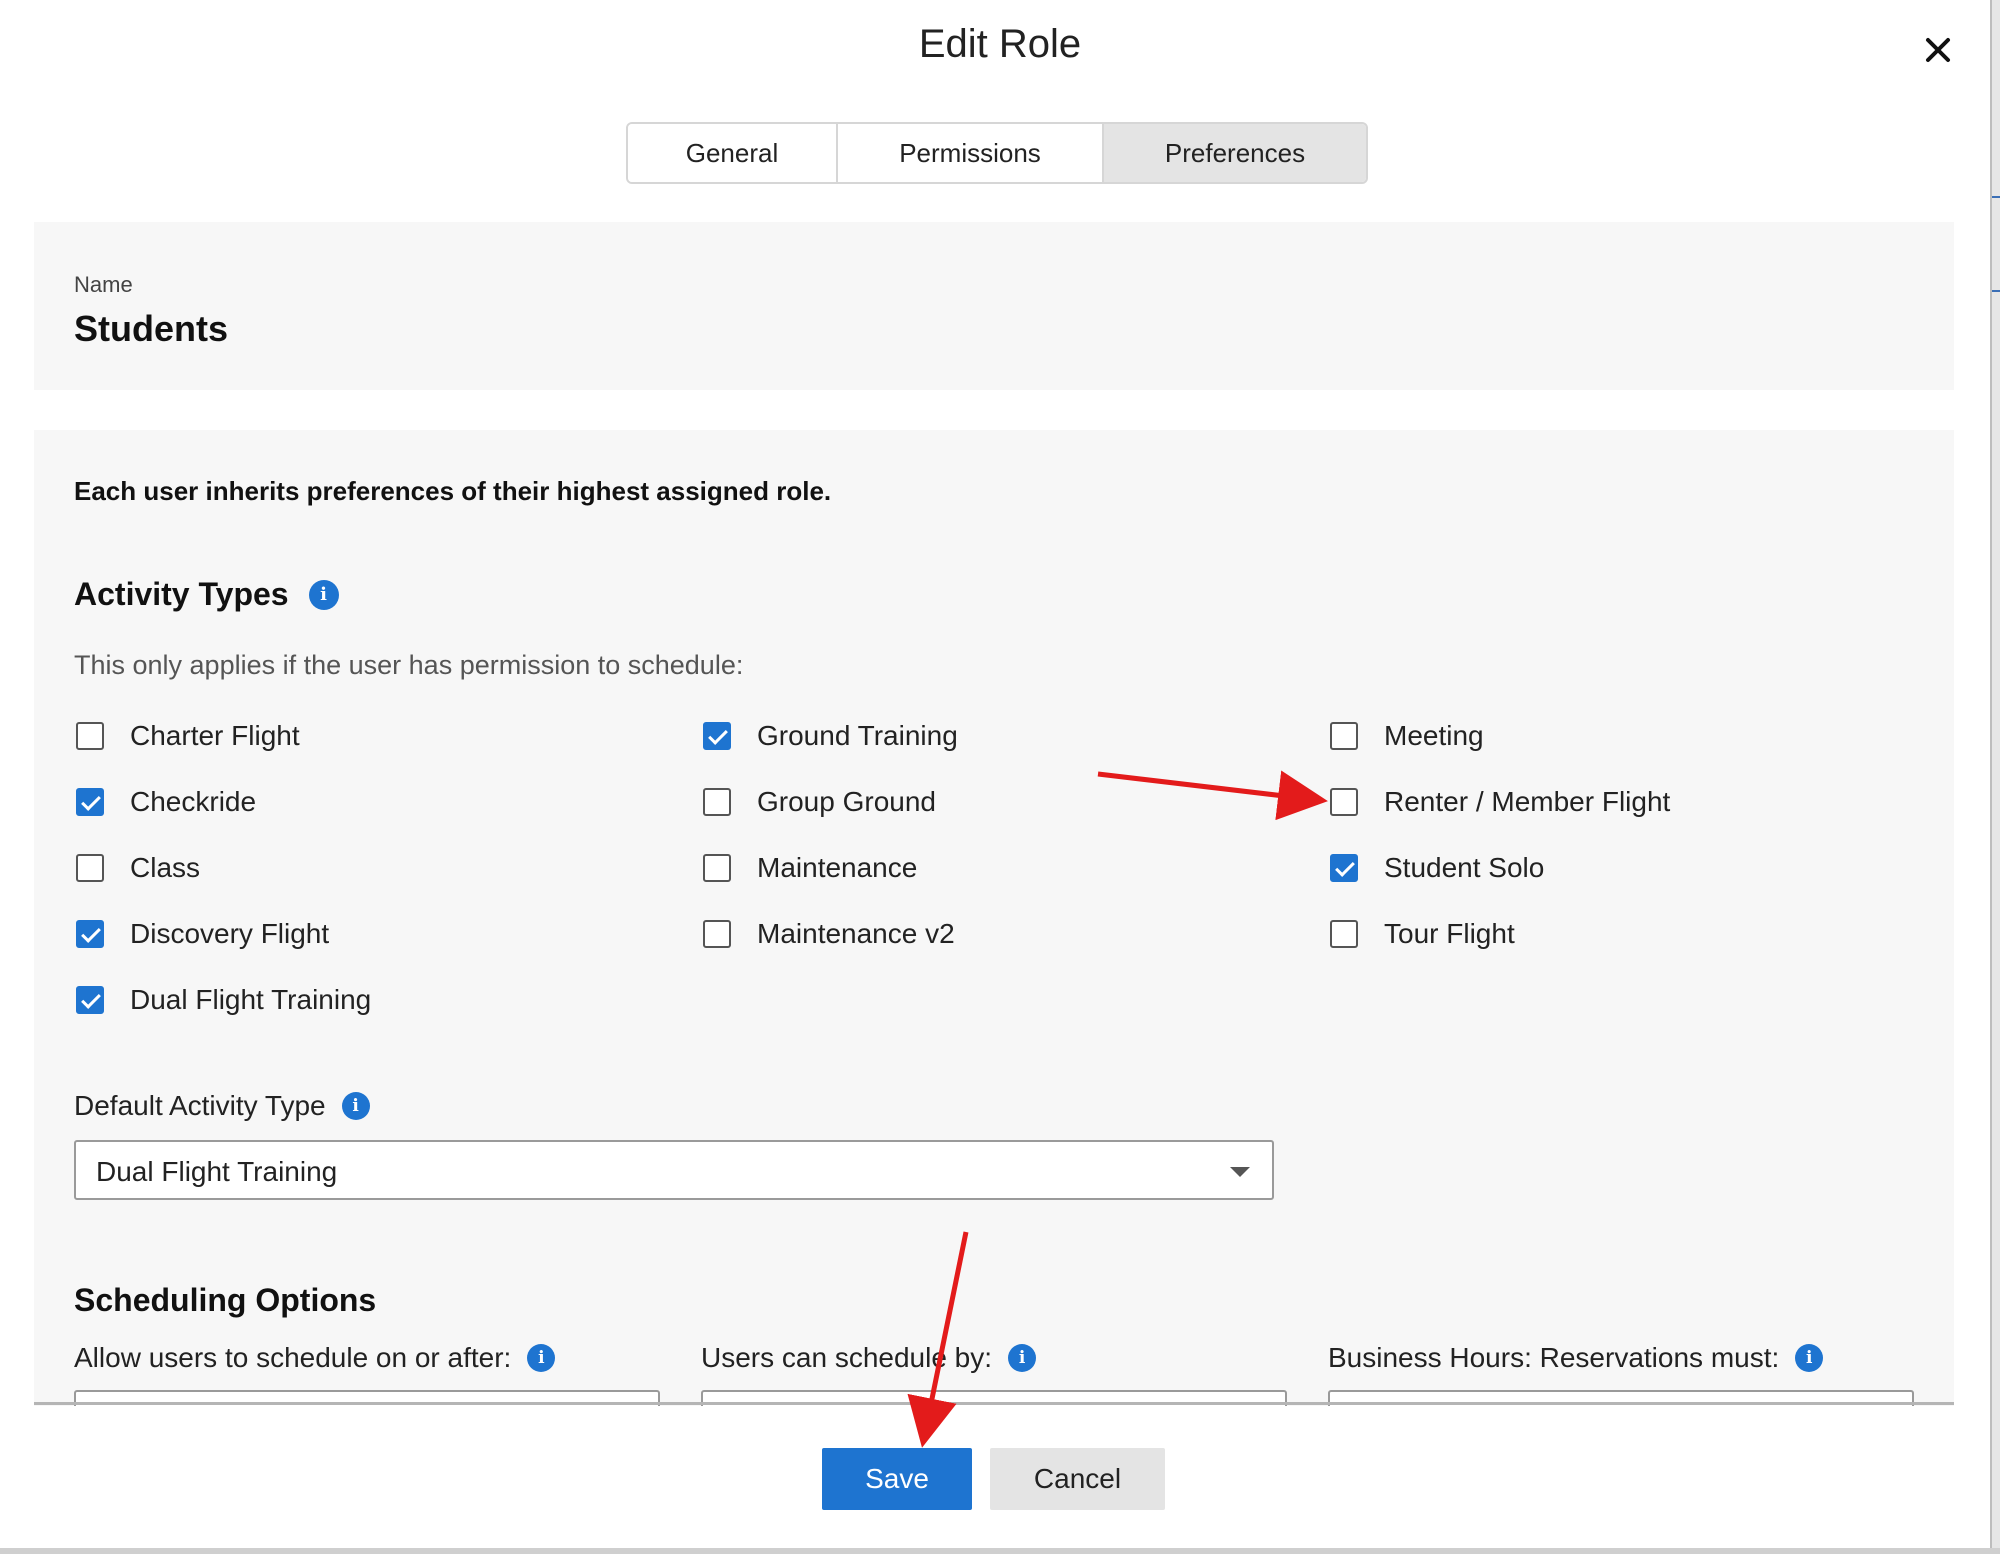 The image size is (2000, 1554). What do you see at coordinates (1240, 1172) in the screenshot?
I see `caret-down-icon` at bounding box center [1240, 1172].